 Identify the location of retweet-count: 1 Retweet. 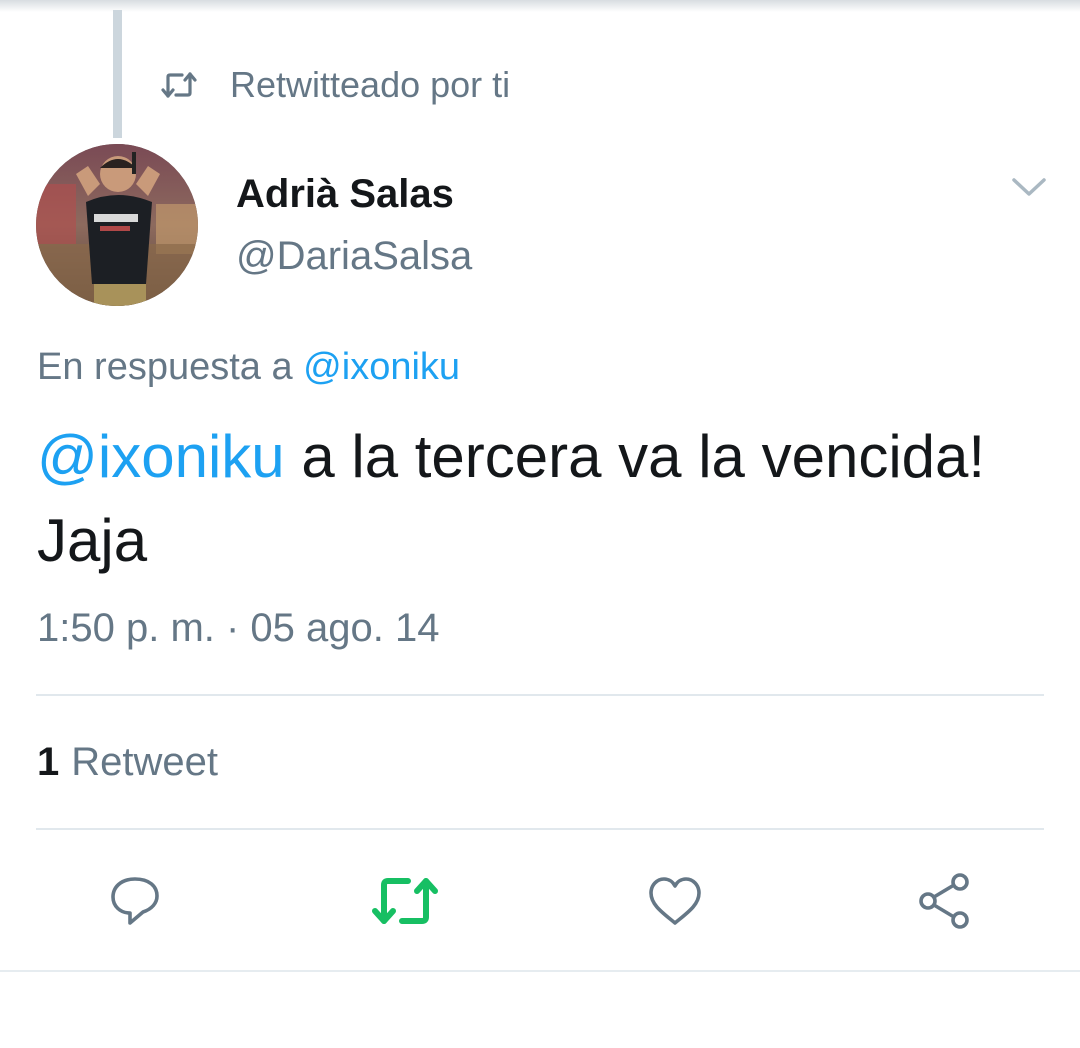
(127, 762).